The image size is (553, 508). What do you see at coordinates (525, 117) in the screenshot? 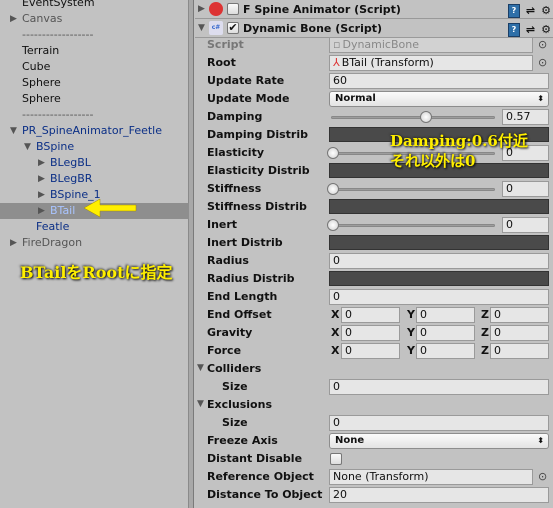
I see `slider-value-field: 0.57` at bounding box center [525, 117].